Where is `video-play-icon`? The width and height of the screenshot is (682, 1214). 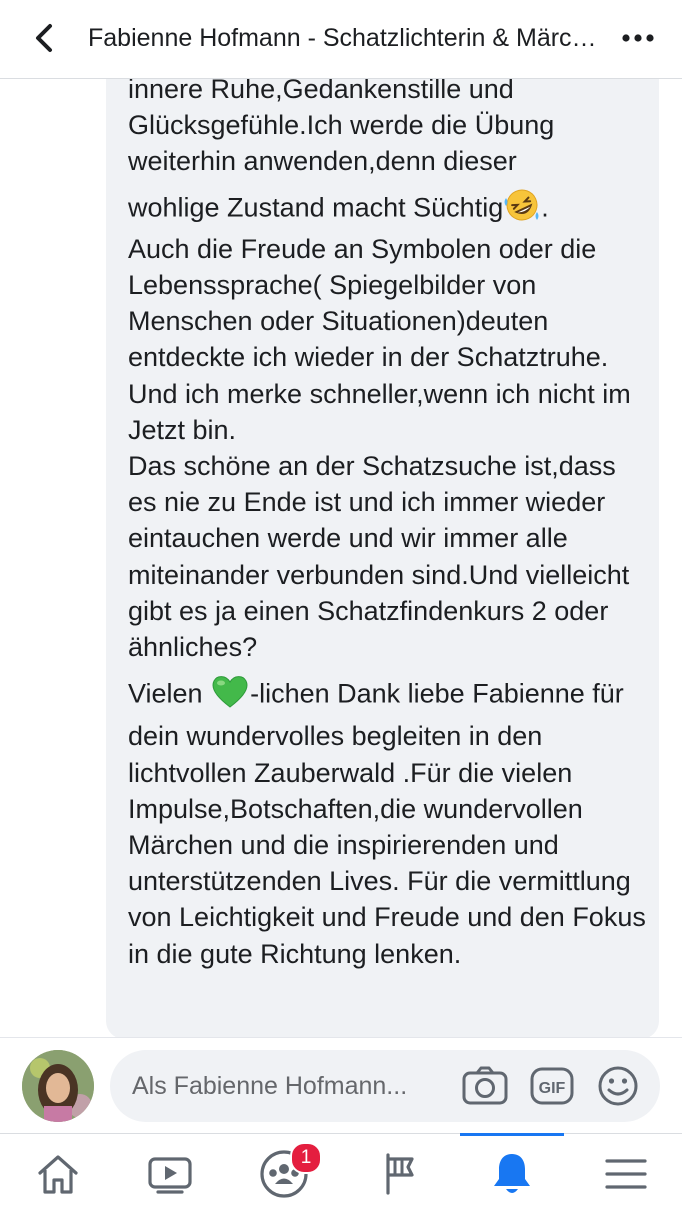
video-play-icon is located at coordinates (170, 1175).